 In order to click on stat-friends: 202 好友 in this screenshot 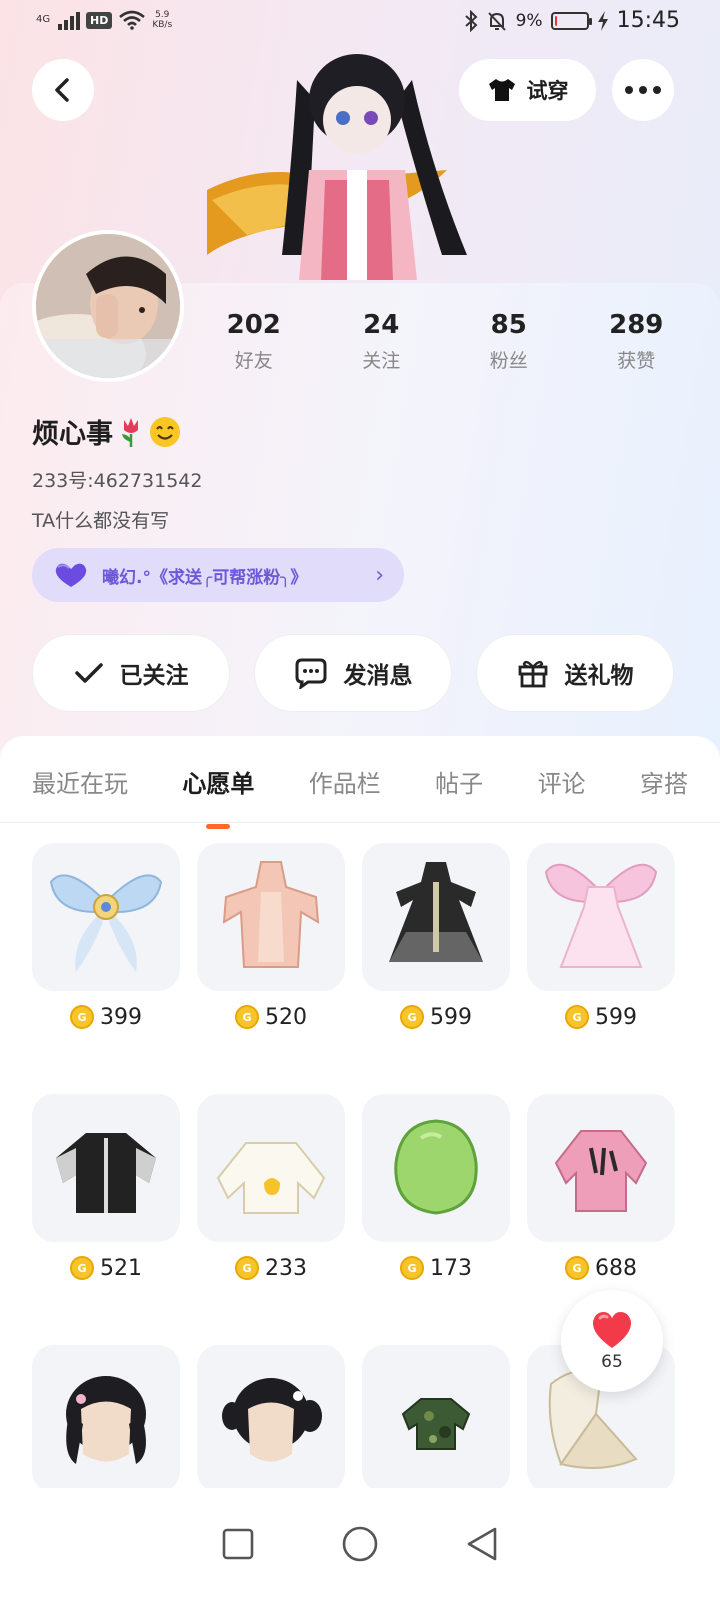, I will do `click(254, 341)`.